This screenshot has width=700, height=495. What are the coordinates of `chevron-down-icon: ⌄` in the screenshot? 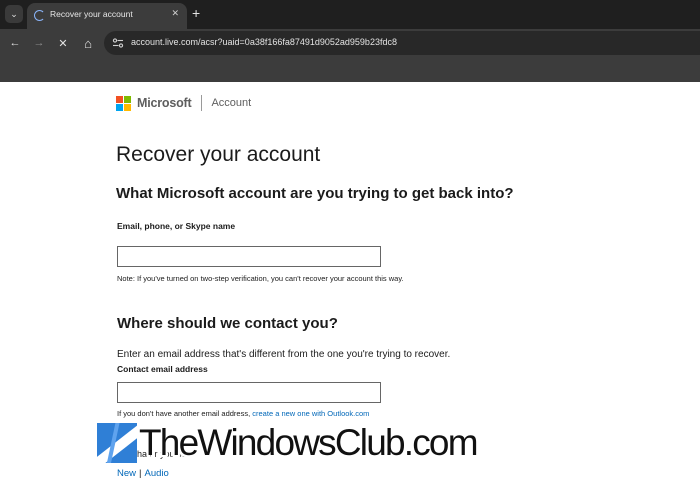 It's located at (14, 13).